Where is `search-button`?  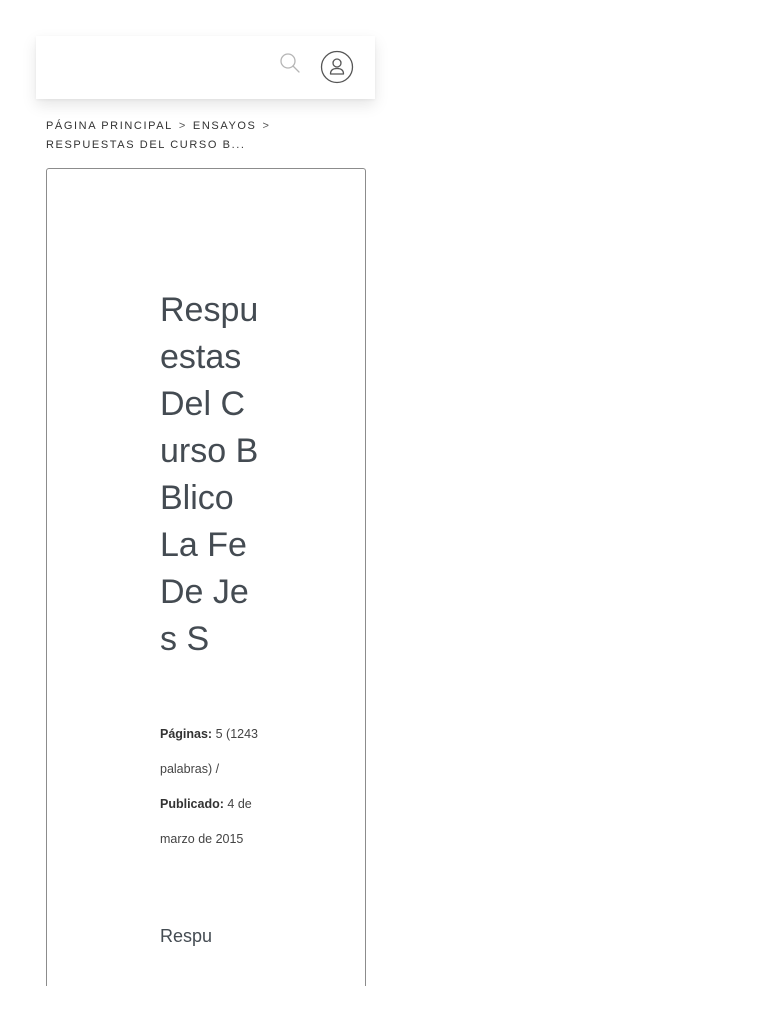
search-button is located at coordinates (291, 65).